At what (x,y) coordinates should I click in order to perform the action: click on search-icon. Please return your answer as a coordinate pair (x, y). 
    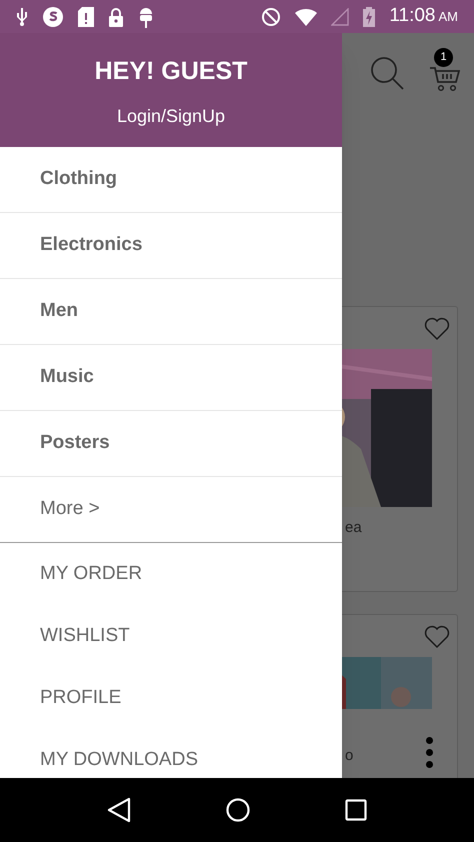
    Looking at the image, I should click on (387, 73).